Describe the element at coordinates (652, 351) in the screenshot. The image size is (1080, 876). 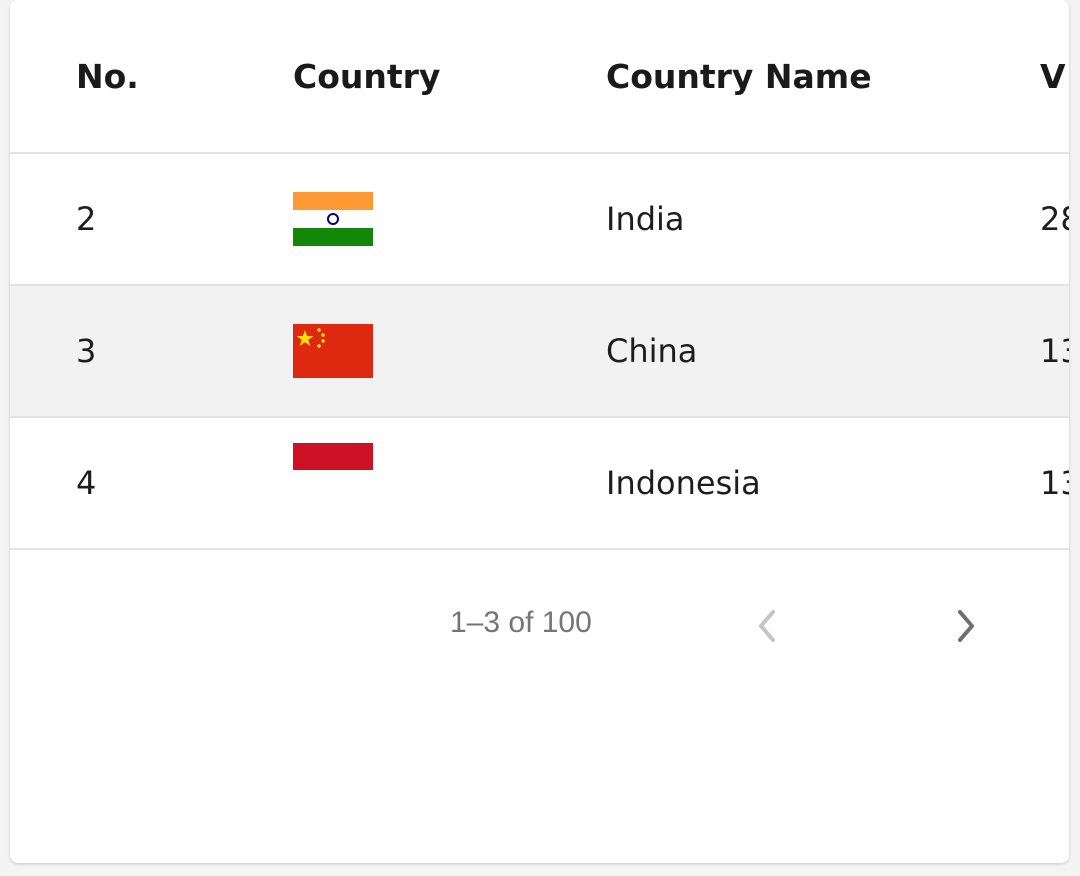
I see `country-name: China` at that location.